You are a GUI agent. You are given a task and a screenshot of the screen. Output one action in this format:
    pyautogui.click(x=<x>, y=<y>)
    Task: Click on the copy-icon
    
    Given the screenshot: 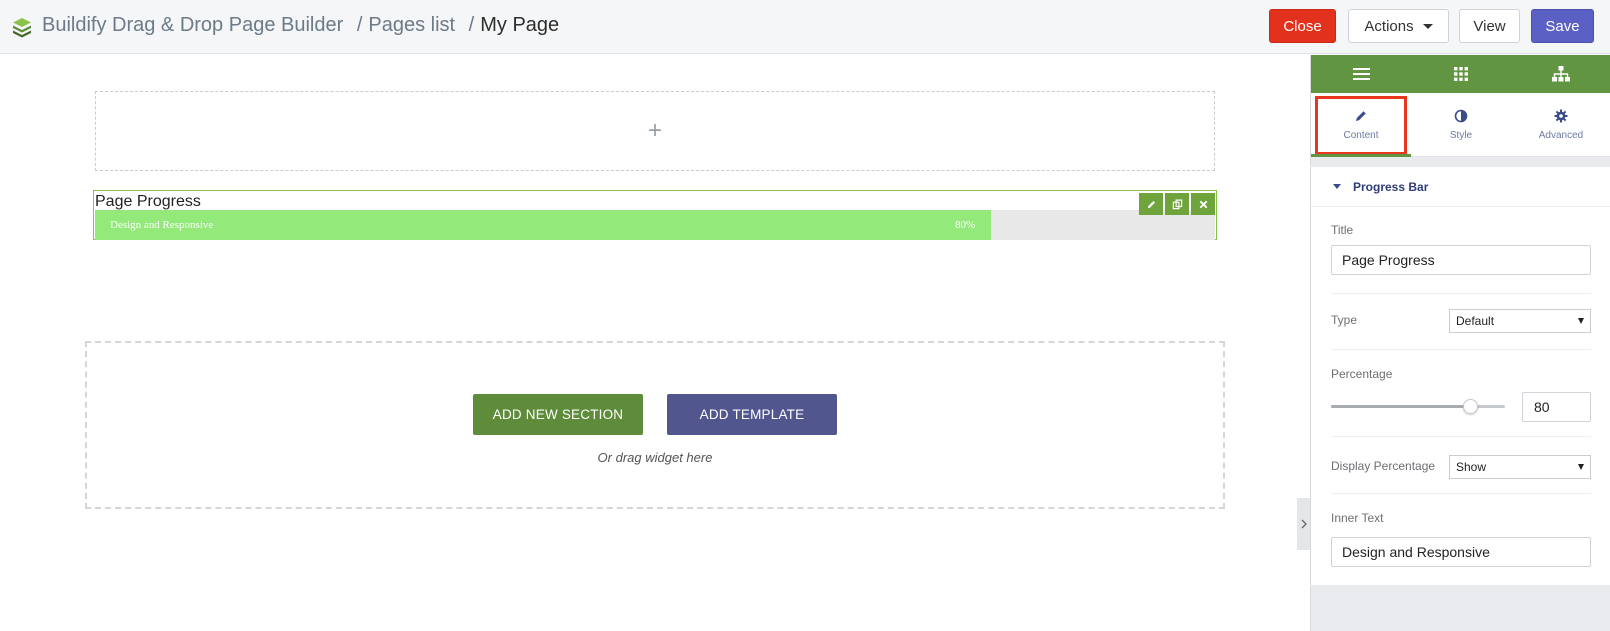 What is the action you would take?
    pyautogui.click(x=1177, y=204)
    